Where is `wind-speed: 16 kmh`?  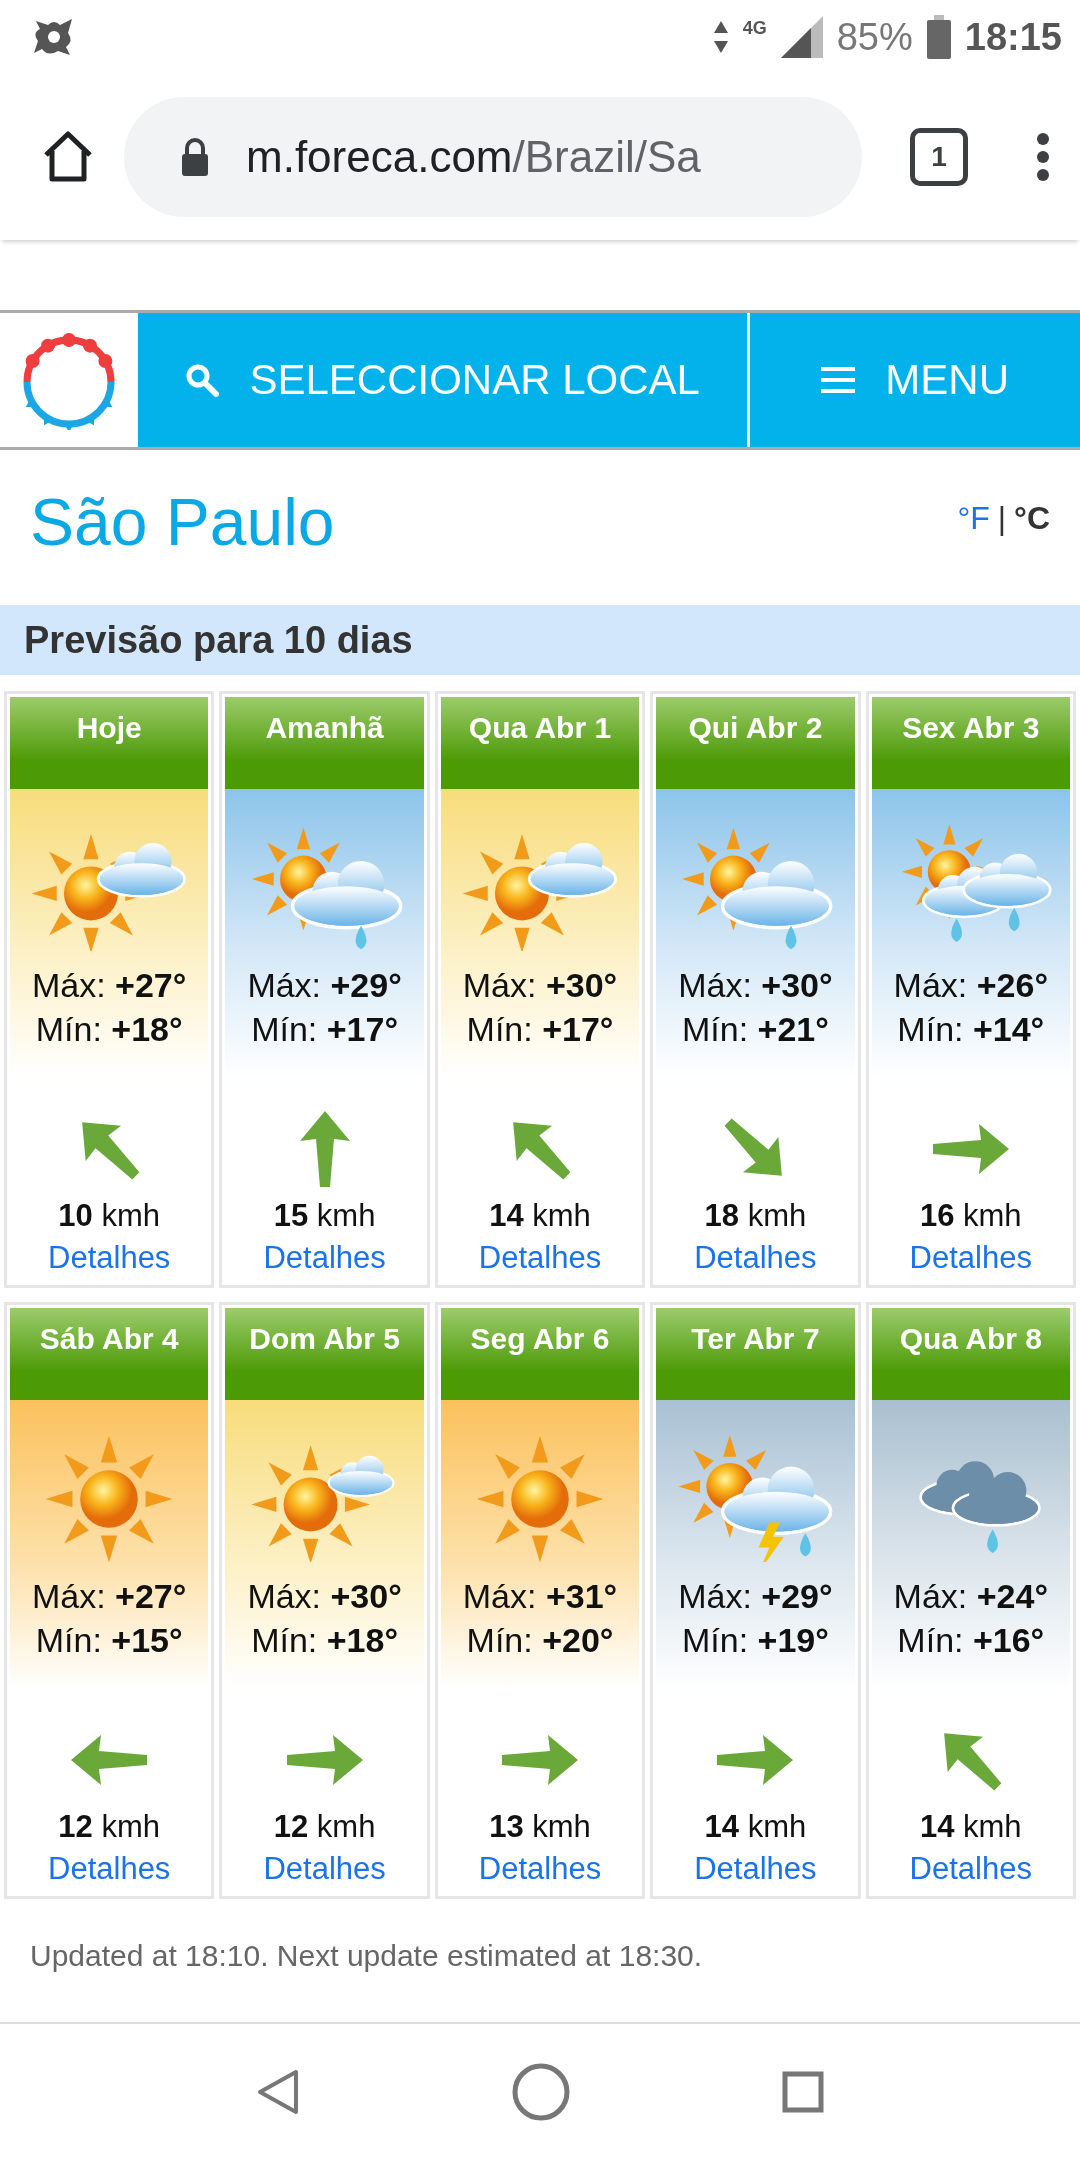
wind-speed: 16 kmh is located at coordinates (970, 1216).